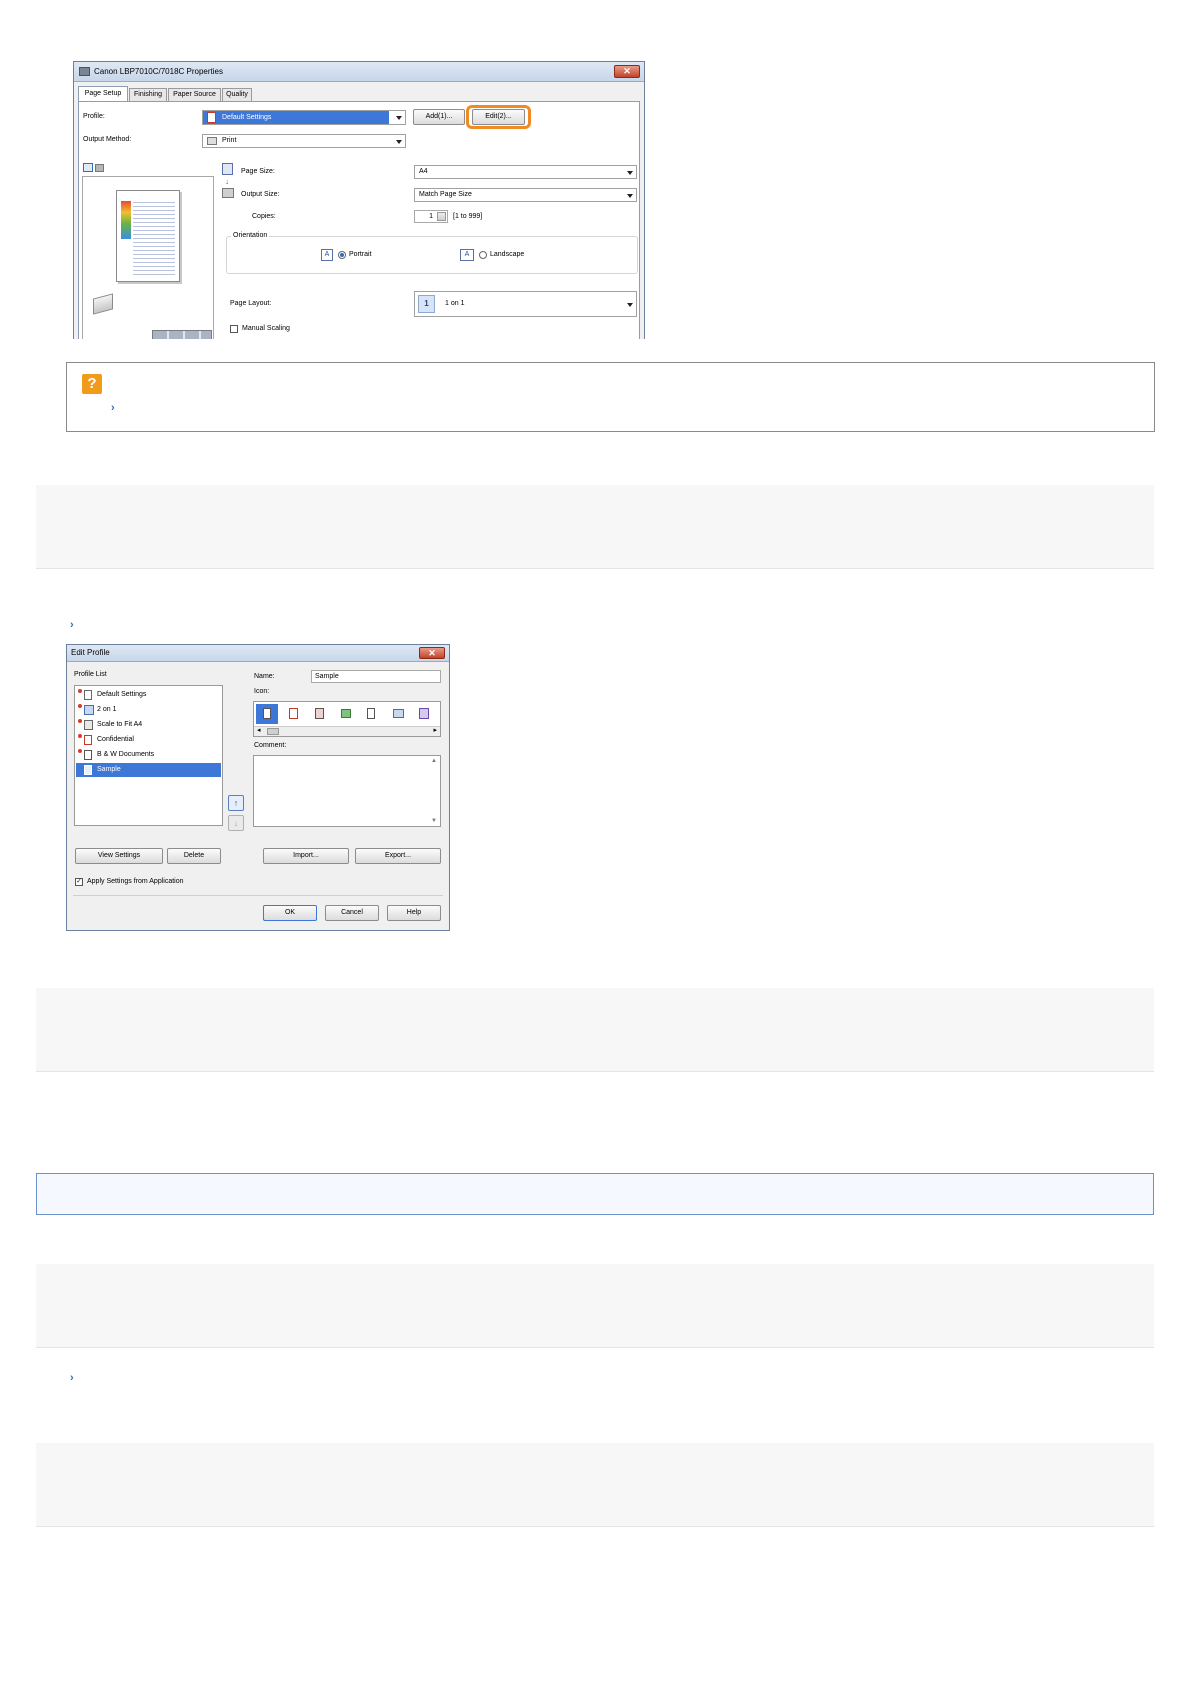  Describe the element at coordinates (89, 710) in the screenshot. I see `two-on-one-icon` at that location.